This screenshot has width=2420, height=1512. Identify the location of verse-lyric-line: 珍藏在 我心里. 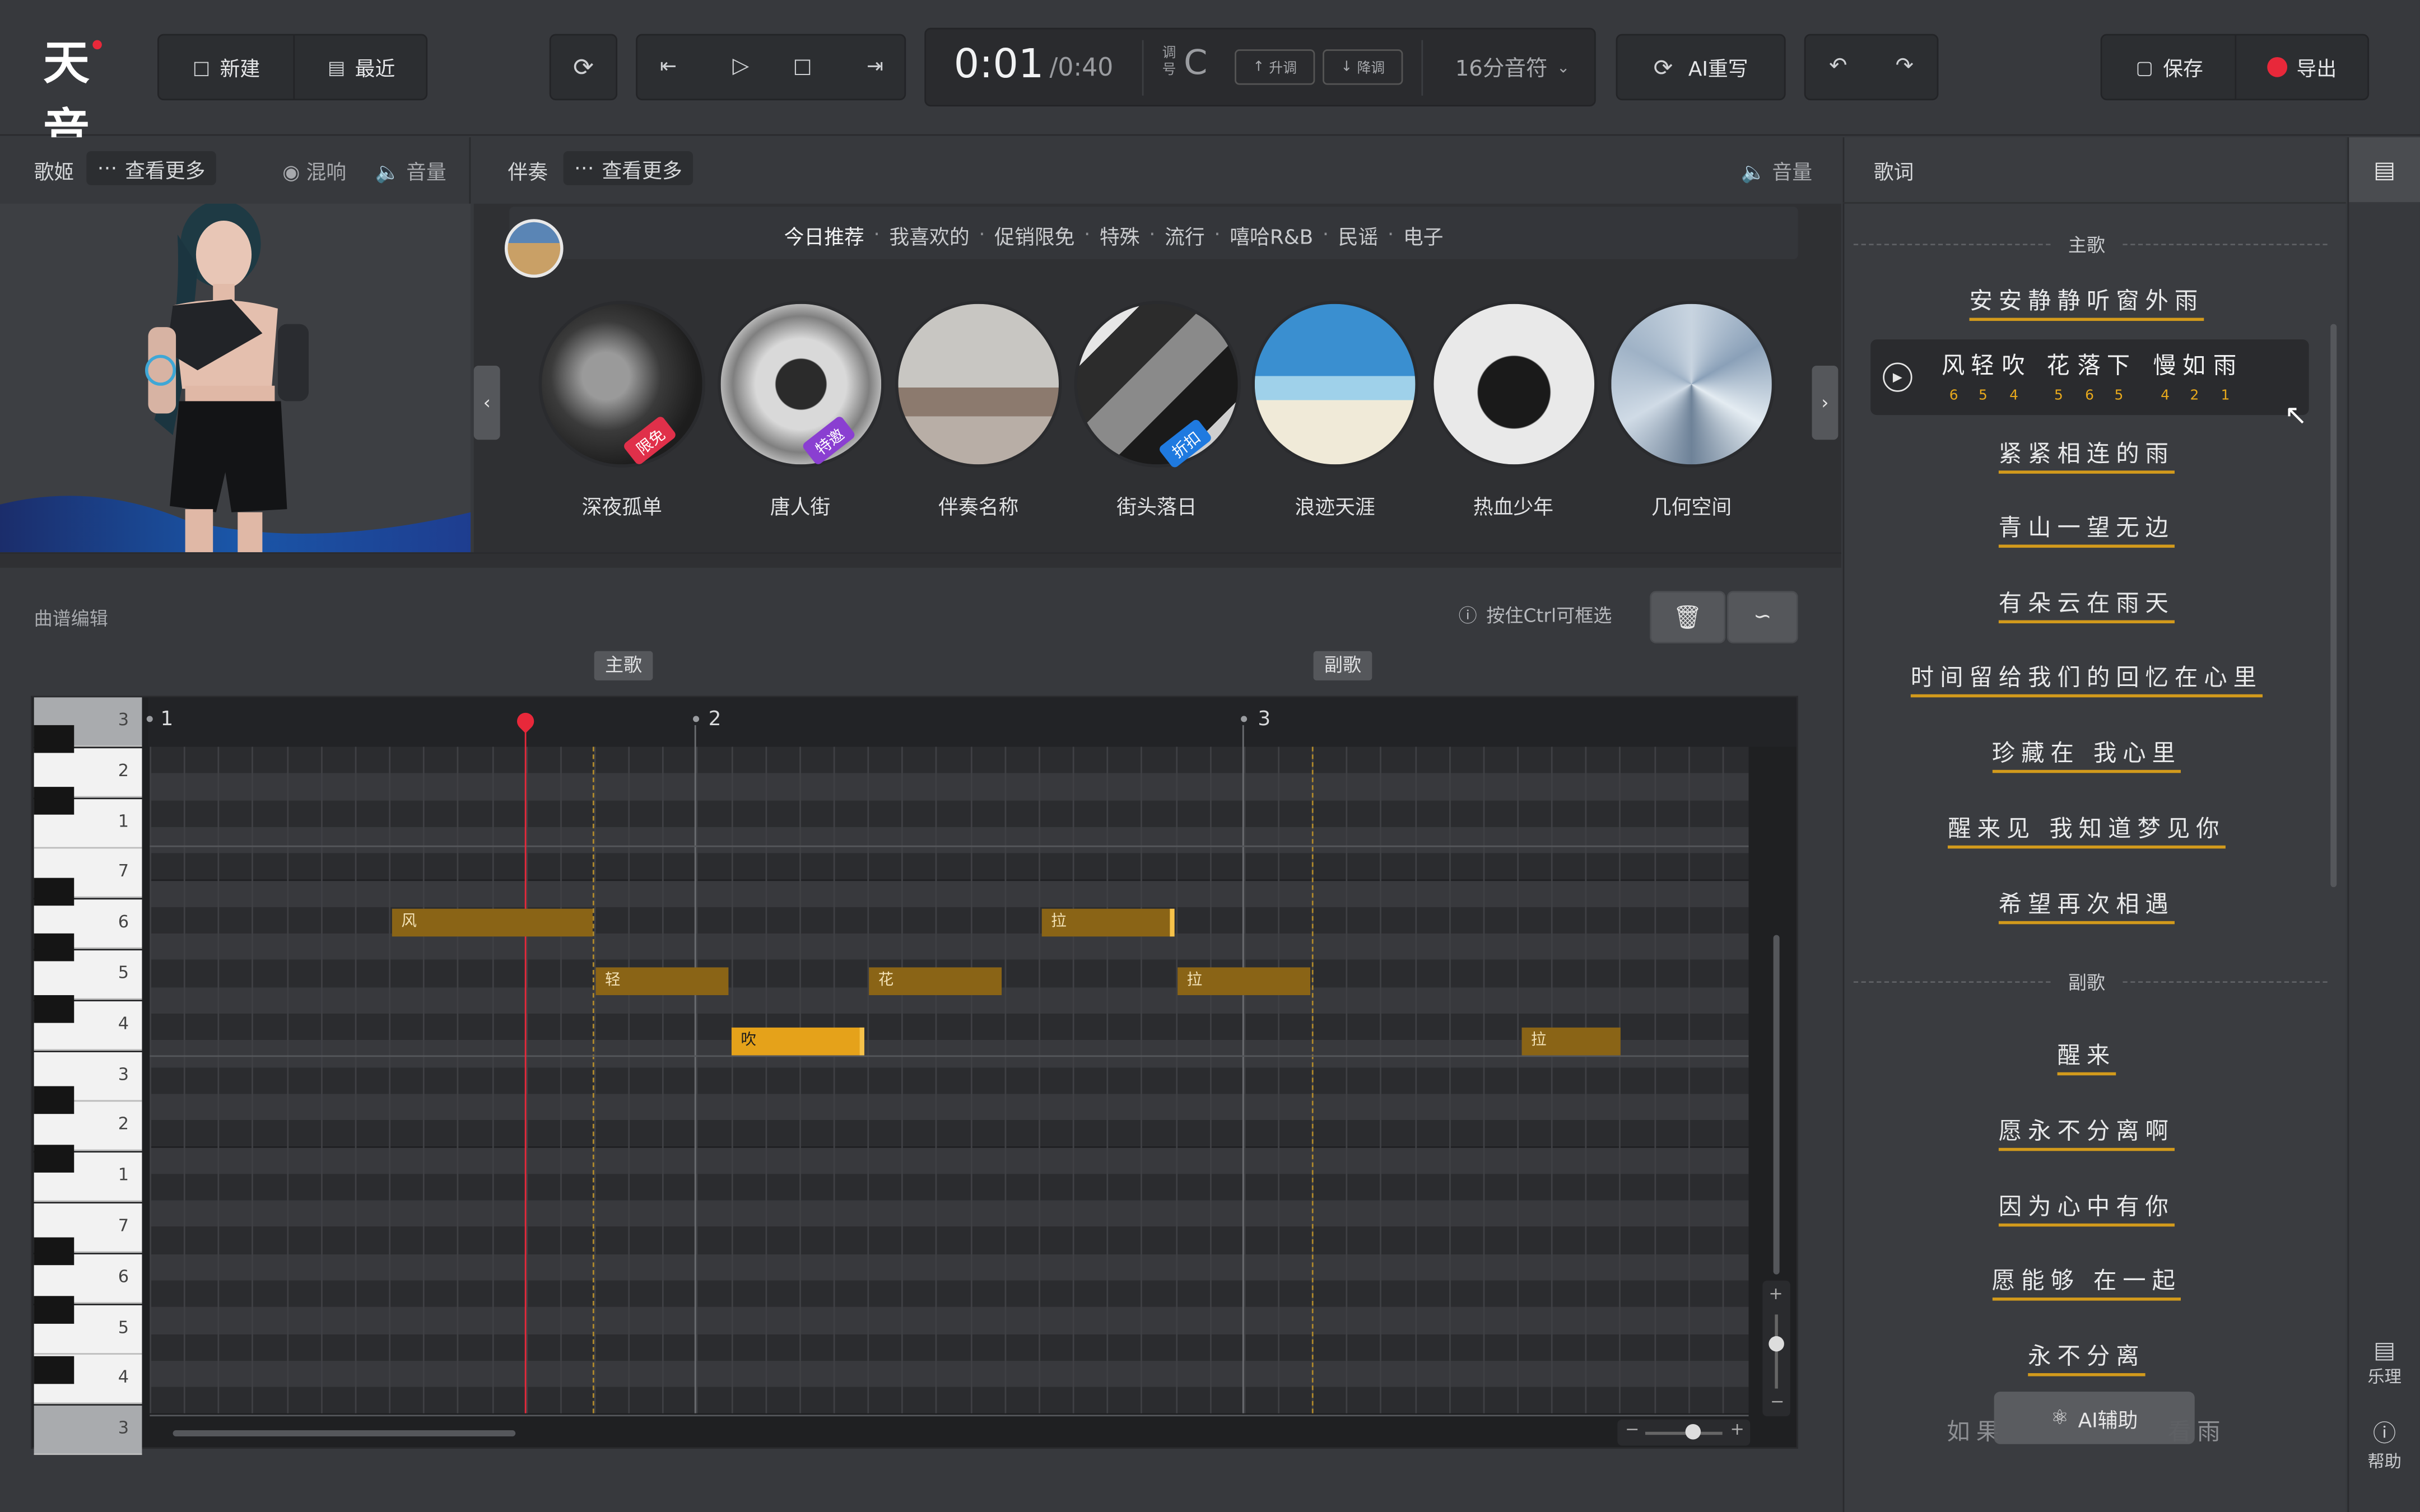
(2087, 755).